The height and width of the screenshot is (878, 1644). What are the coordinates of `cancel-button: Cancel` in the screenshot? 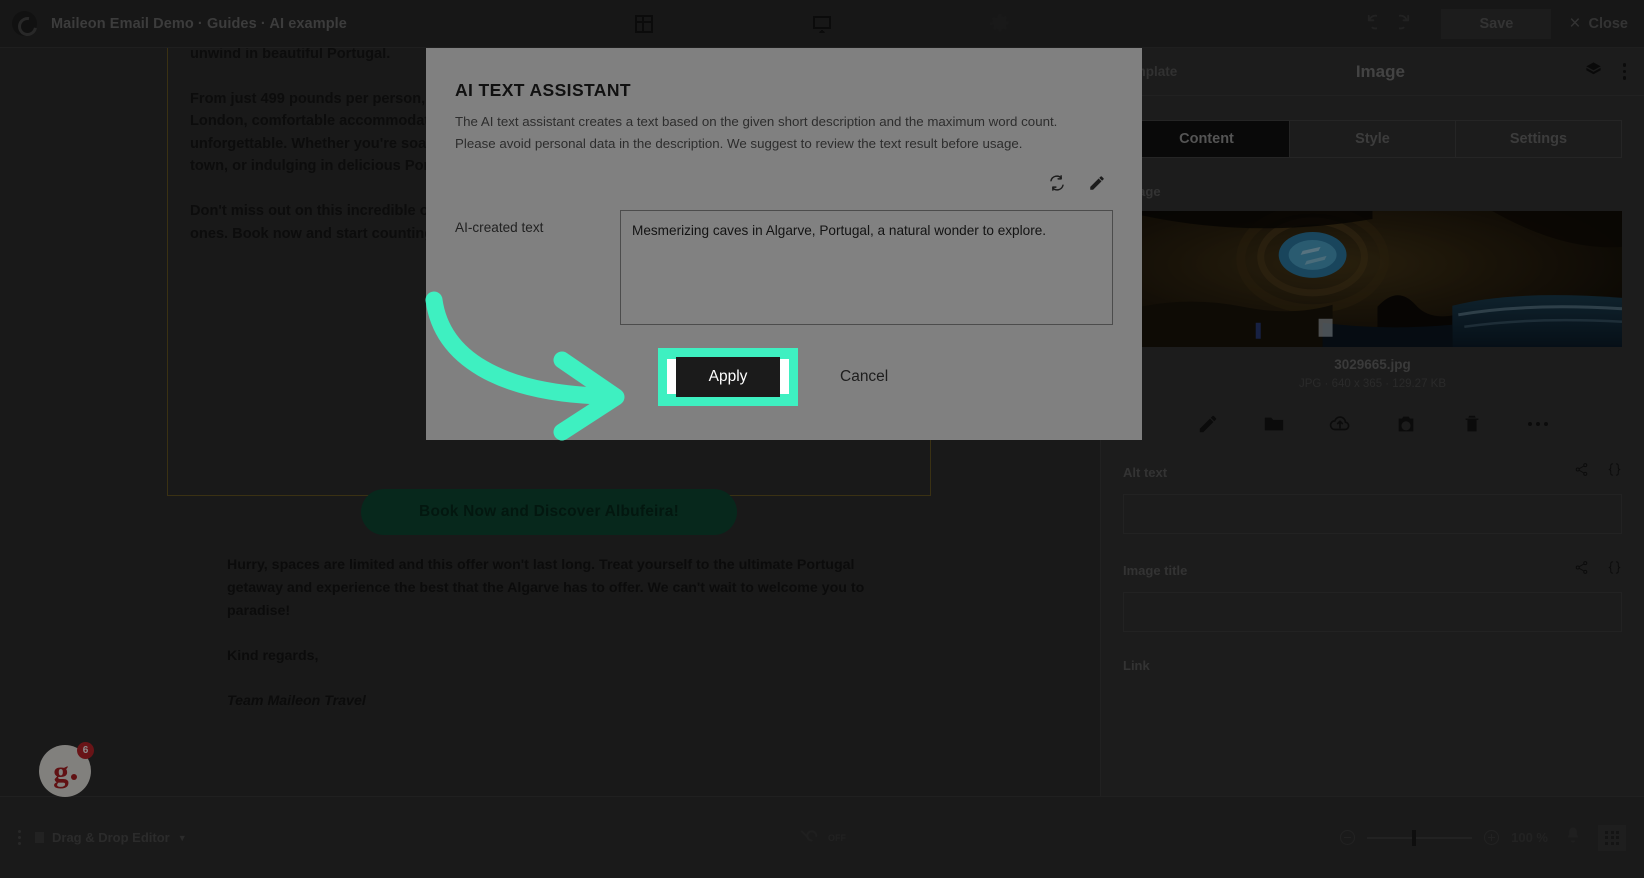 It's located at (864, 377).